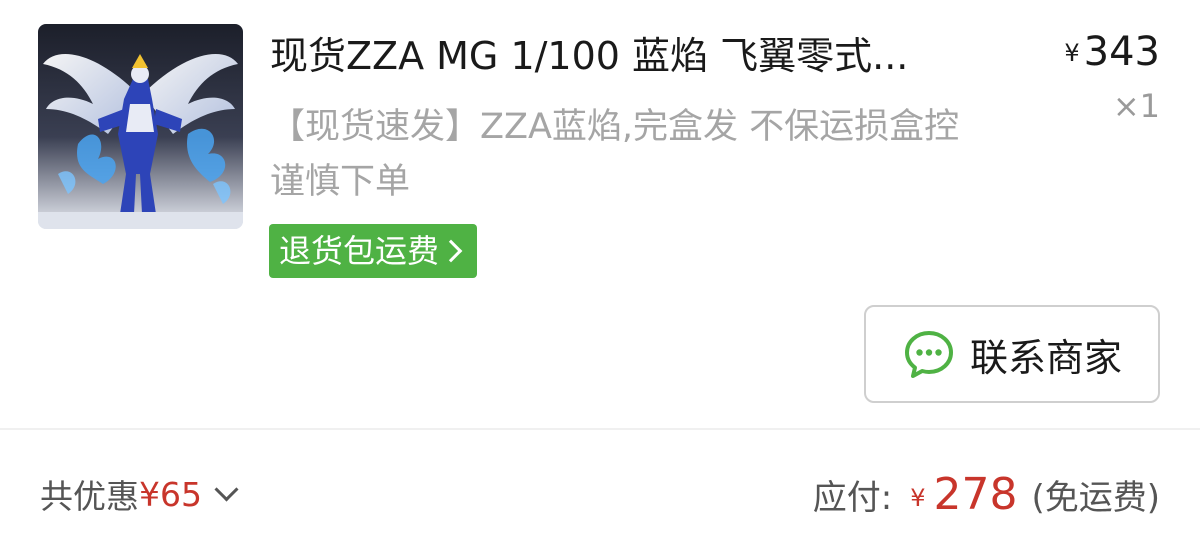  What do you see at coordinates (451, 251) in the screenshot?
I see `chevron-right-icon` at bounding box center [451, 251].